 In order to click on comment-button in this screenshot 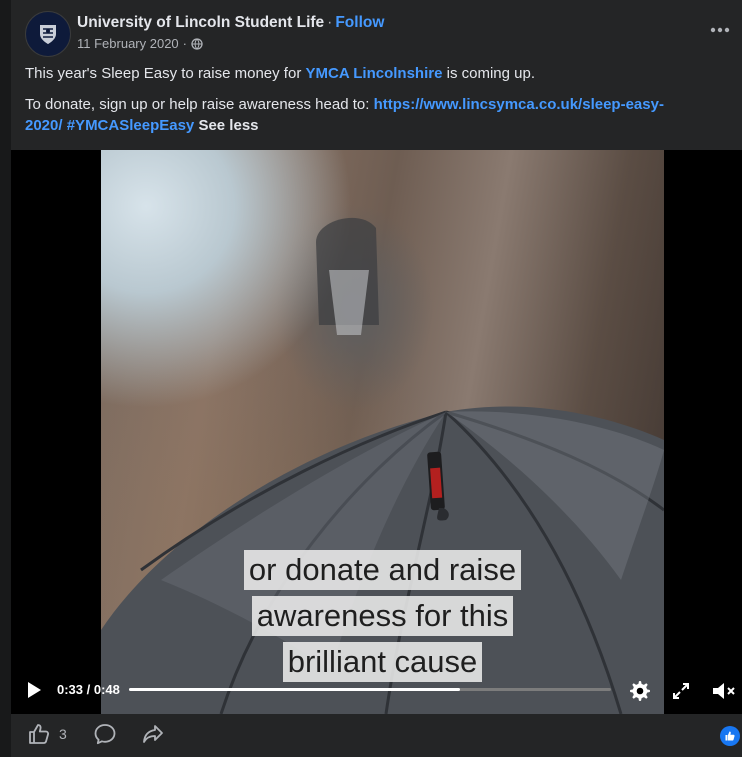, I will do `click(105, 734)`.